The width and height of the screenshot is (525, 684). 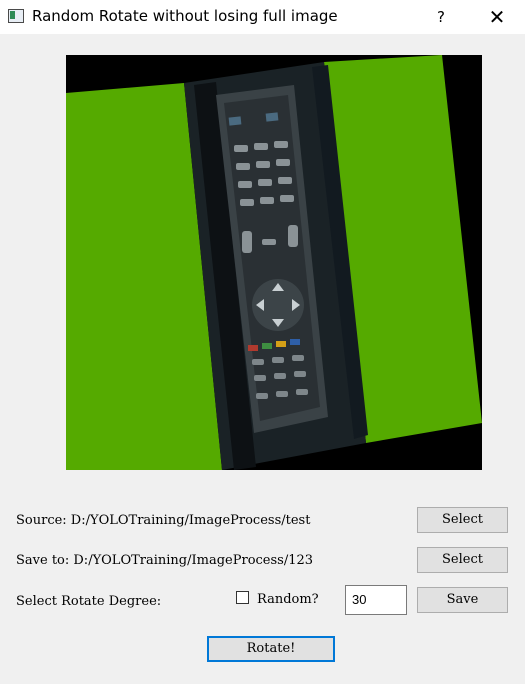 I want to click on window-title: Random Rotate without losing full image, so click(x=185, y=16).